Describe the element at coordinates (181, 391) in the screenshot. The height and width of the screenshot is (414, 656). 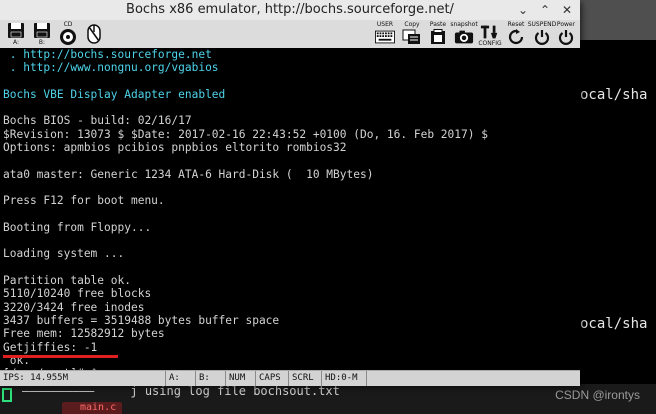
I see `background-log-text: —————————— j using log file bochsout.txt` at that location.